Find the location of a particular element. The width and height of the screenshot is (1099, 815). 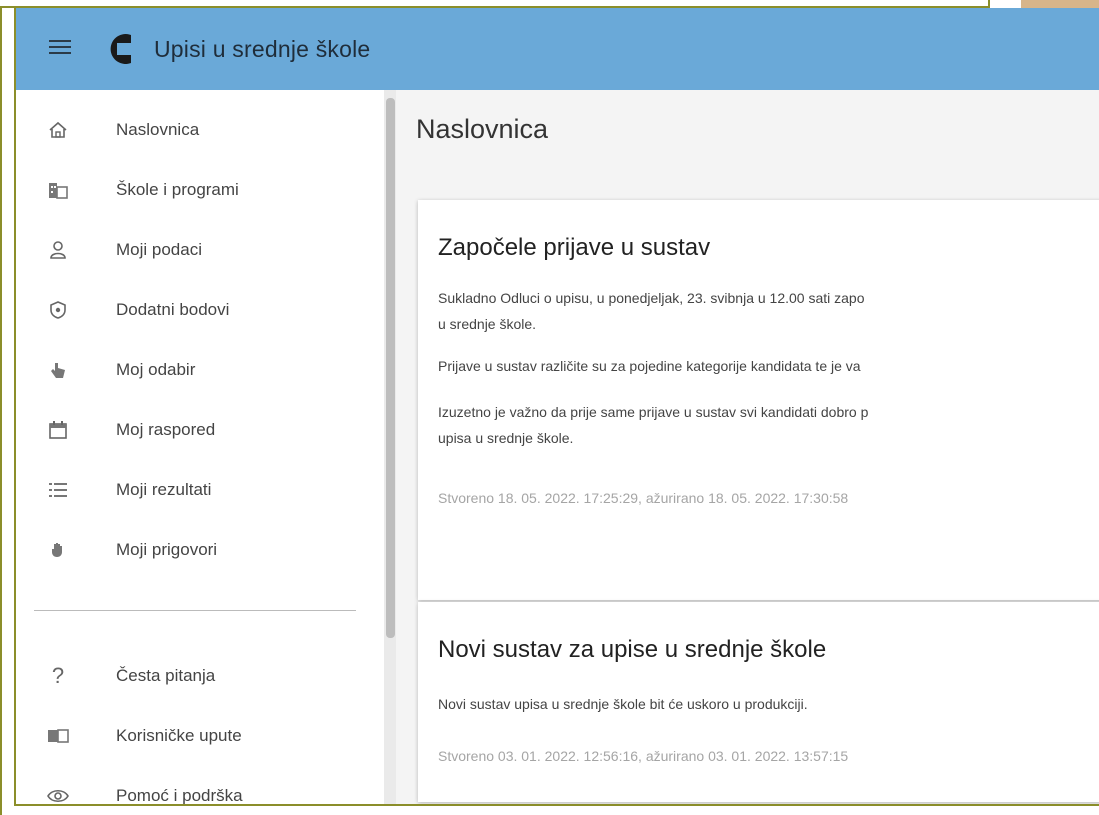

sidebar-item-moji-podaci: Moji podaci is located at coordinates (200, 250).